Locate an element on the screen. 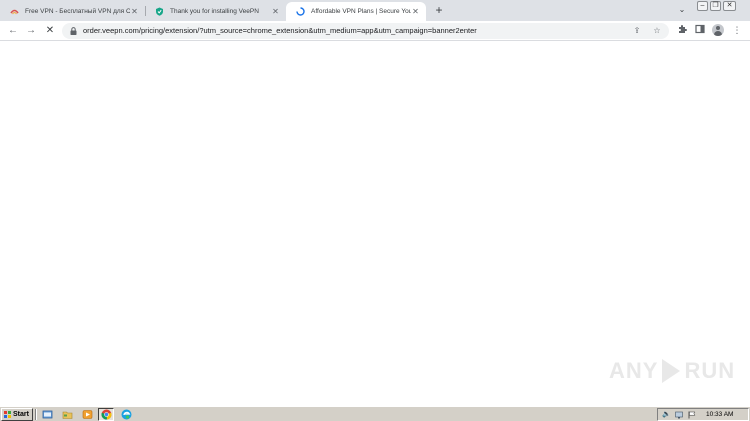 The width and height of the screenshot is (750, 421). edge-icon is located at coordinates (126, 414).